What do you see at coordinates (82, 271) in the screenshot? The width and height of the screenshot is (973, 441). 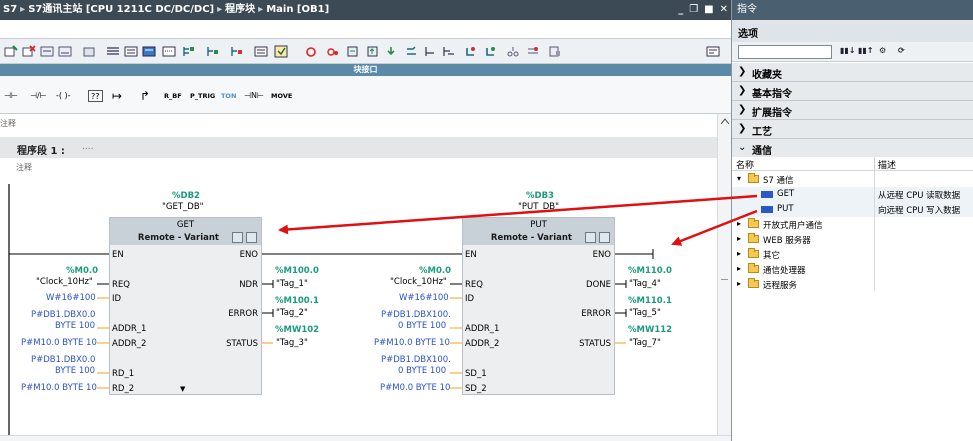 I see `get-req-address: %M0.0` at bounding box center [82, 271].